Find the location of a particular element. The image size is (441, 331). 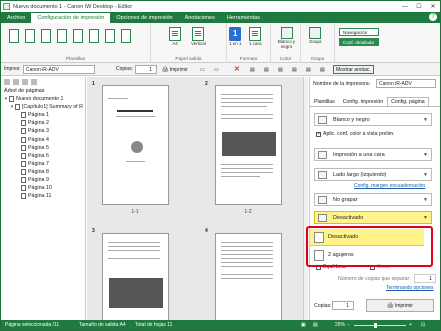

tab-archivo: Archivo is located at coordinates (16, 18).